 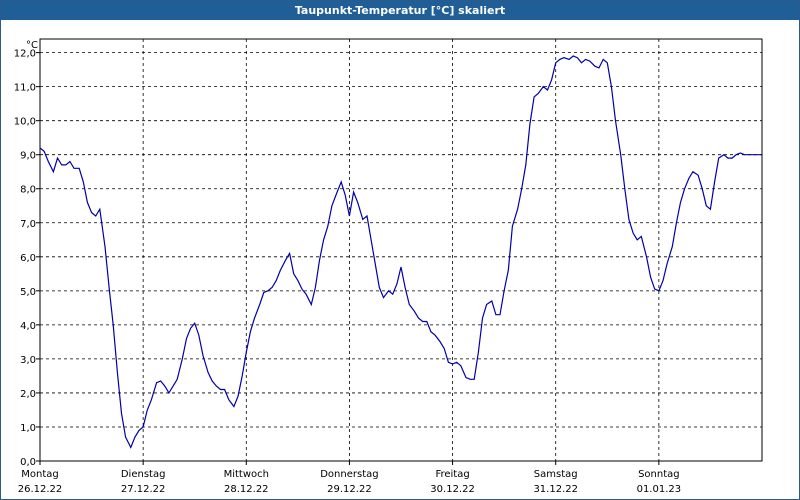 I want to click on x-tick-day-label: Donnerstag, so click(x=349, y=474).